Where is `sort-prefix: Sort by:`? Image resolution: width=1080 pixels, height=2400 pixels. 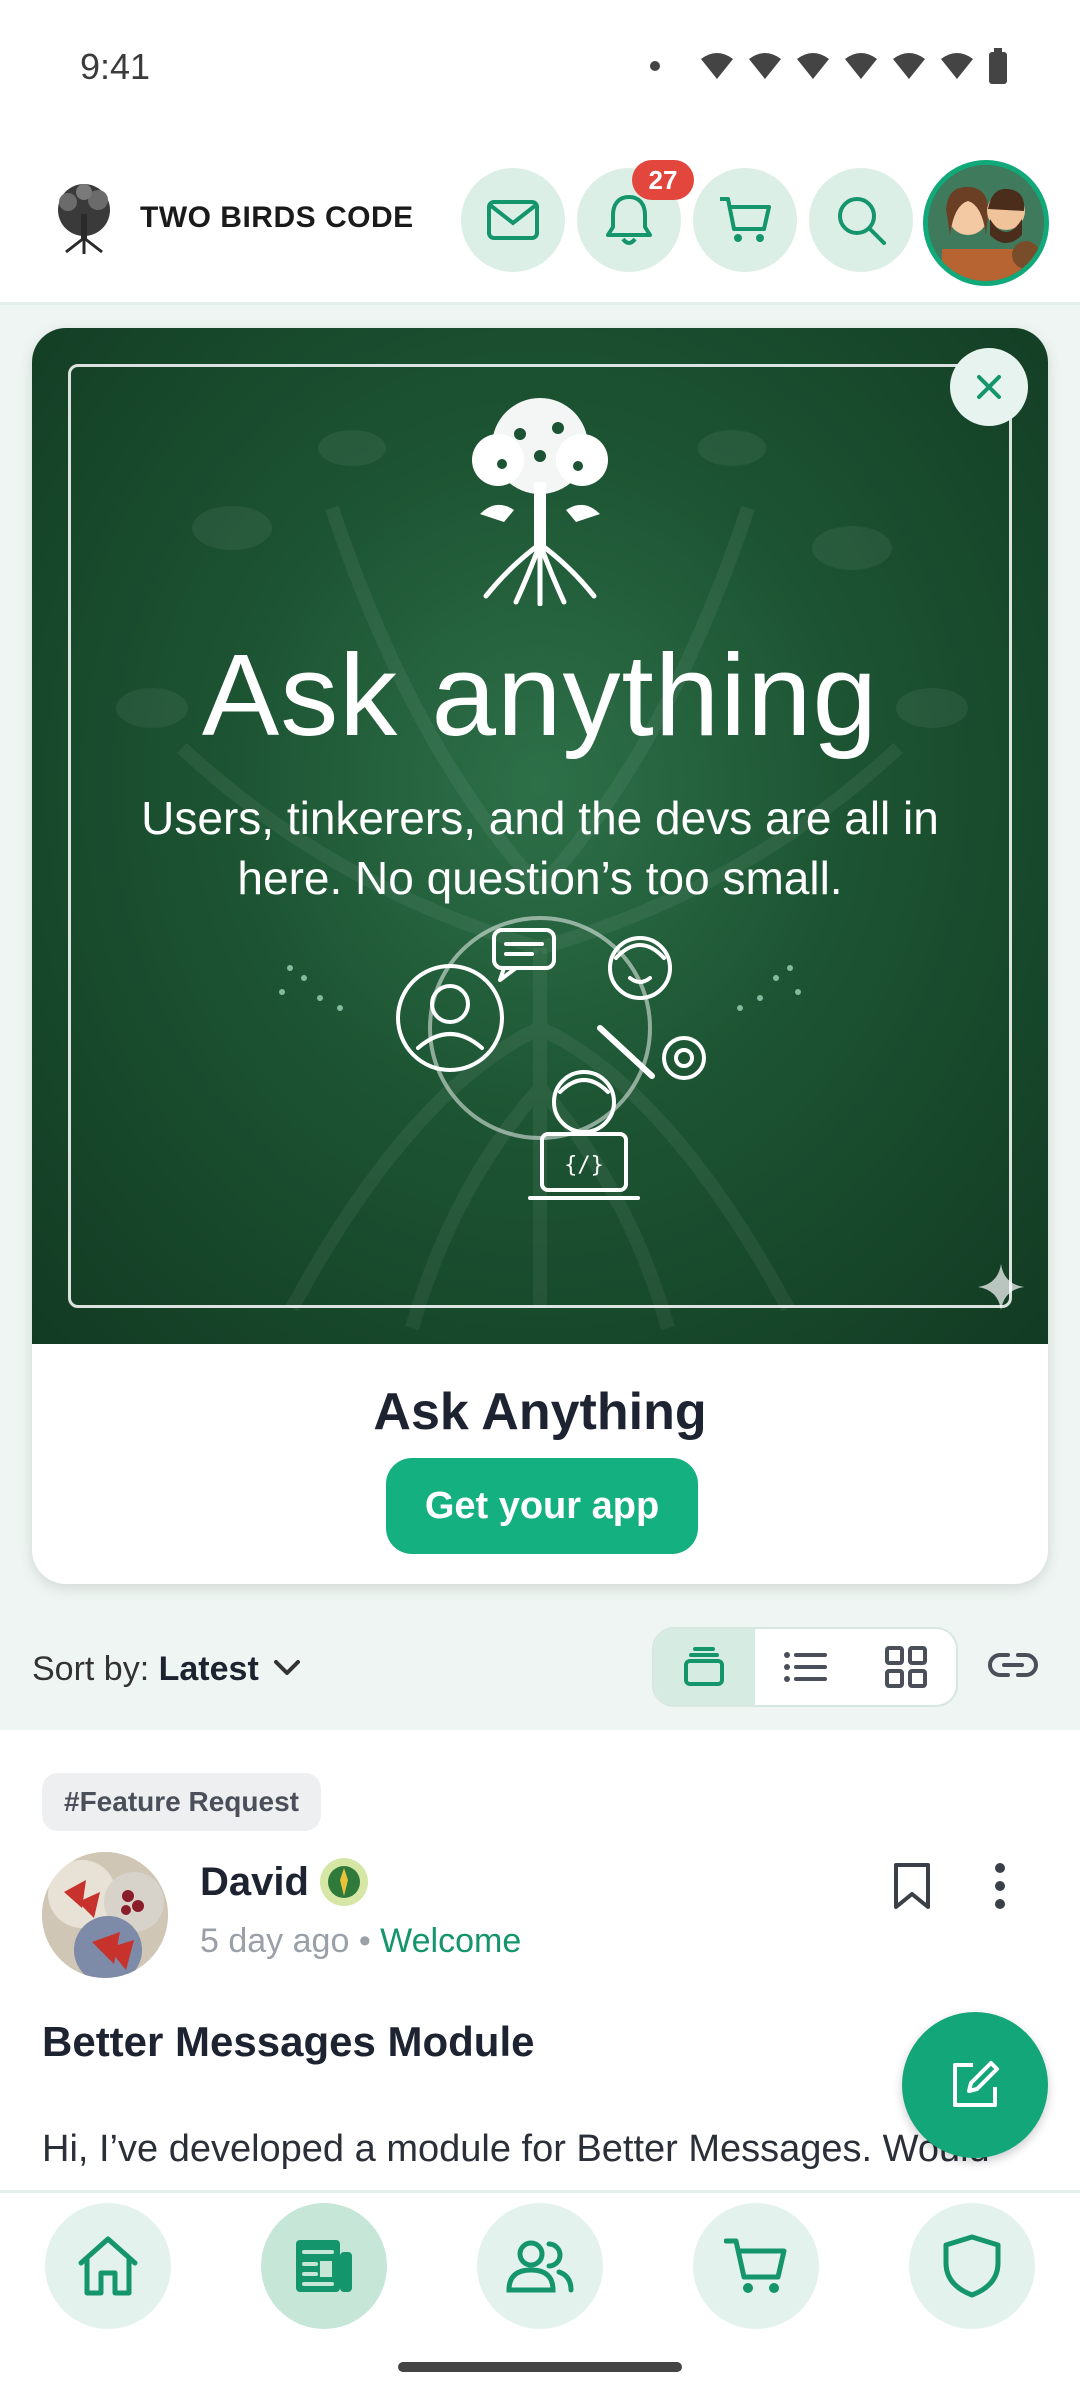
sort-prefix: Sort by: is located at coordinates (91, 1669).